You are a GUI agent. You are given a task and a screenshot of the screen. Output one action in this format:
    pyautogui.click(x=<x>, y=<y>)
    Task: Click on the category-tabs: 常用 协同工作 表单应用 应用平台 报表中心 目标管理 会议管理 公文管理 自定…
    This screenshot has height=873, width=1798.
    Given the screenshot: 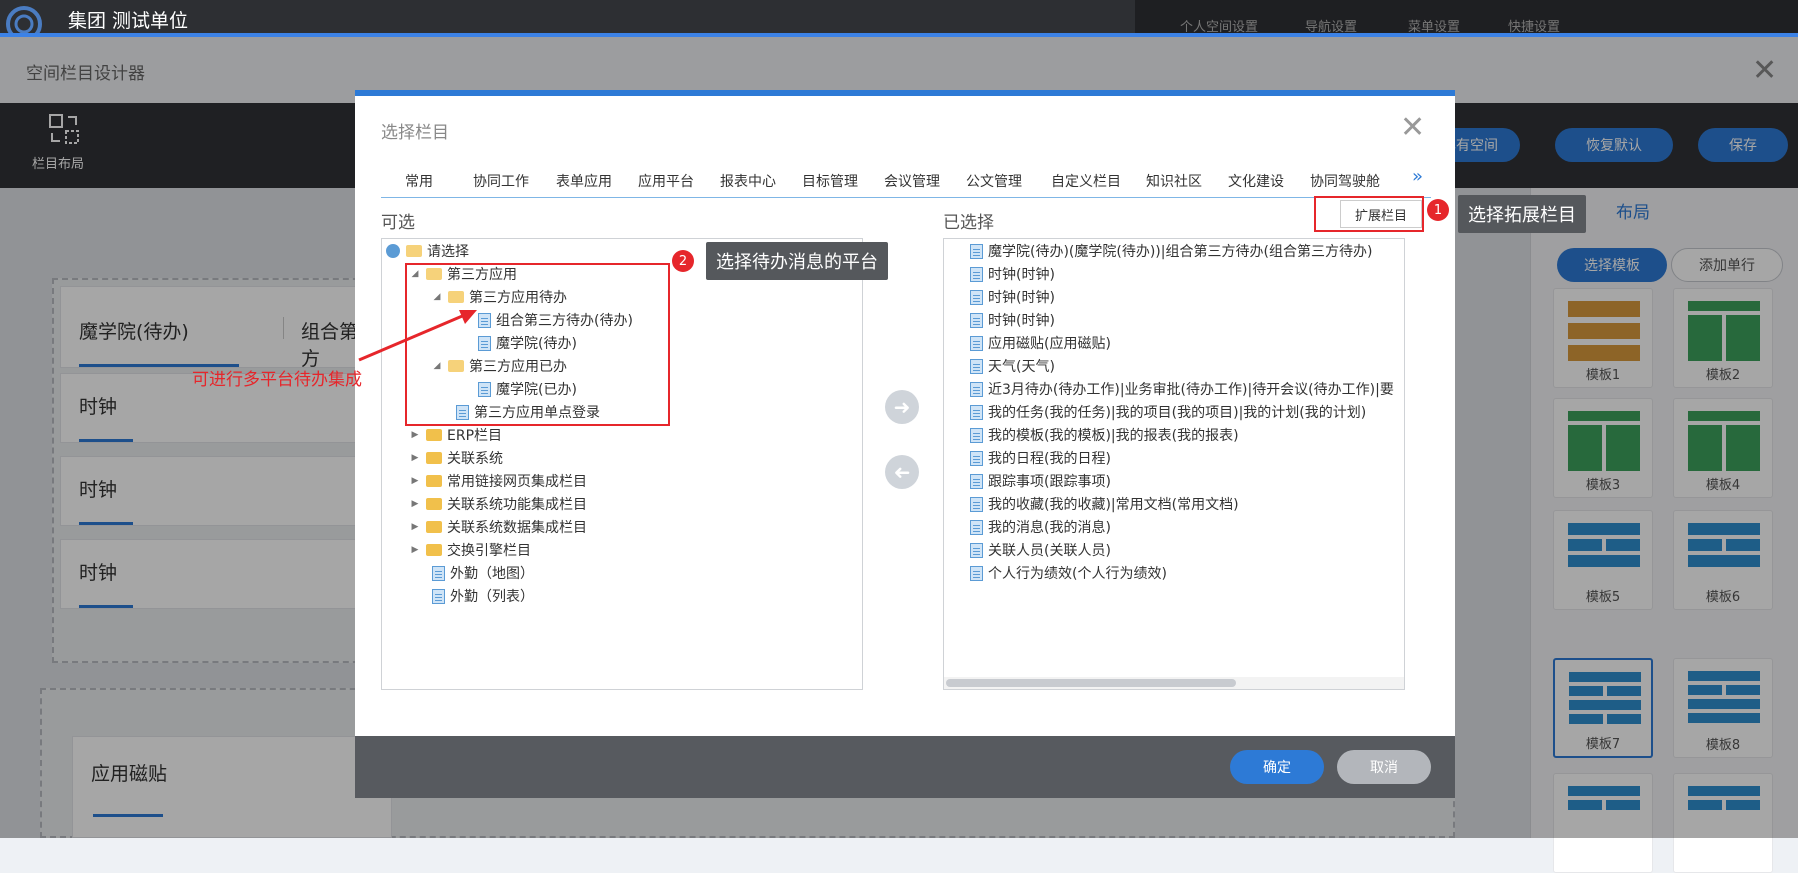 What is the action you would take?
    pyautogui.click(x=906, y=180)
    